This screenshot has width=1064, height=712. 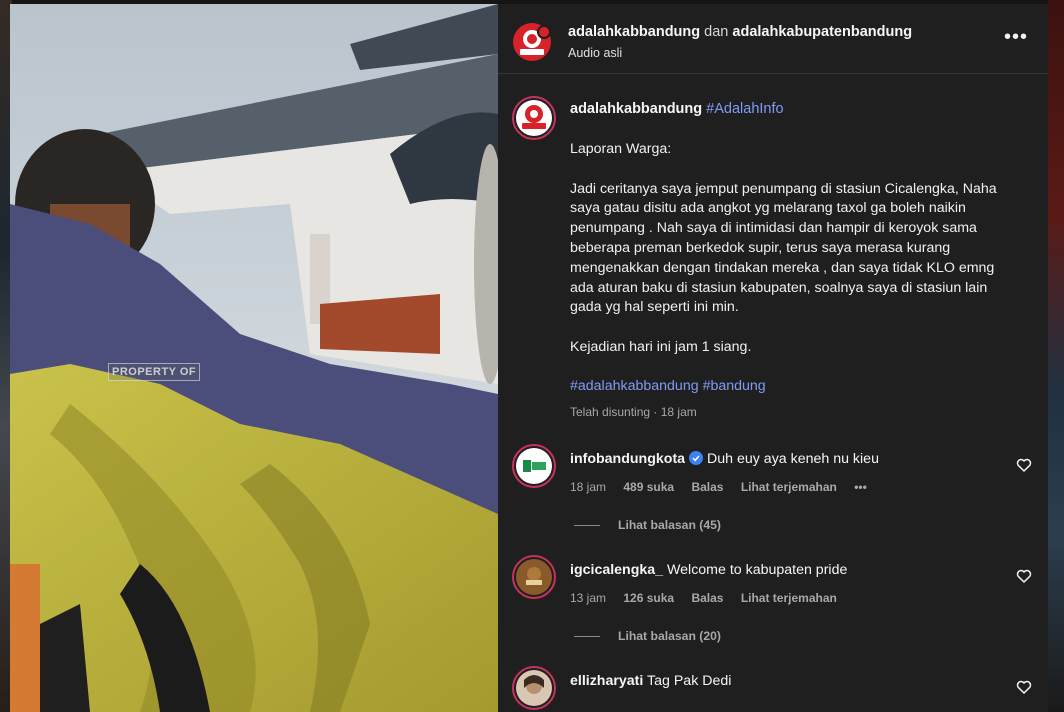 I want to click on comment-meta: 13 jam 126 suka Balas Lihat terjemahan, so click(x=710, y=598).